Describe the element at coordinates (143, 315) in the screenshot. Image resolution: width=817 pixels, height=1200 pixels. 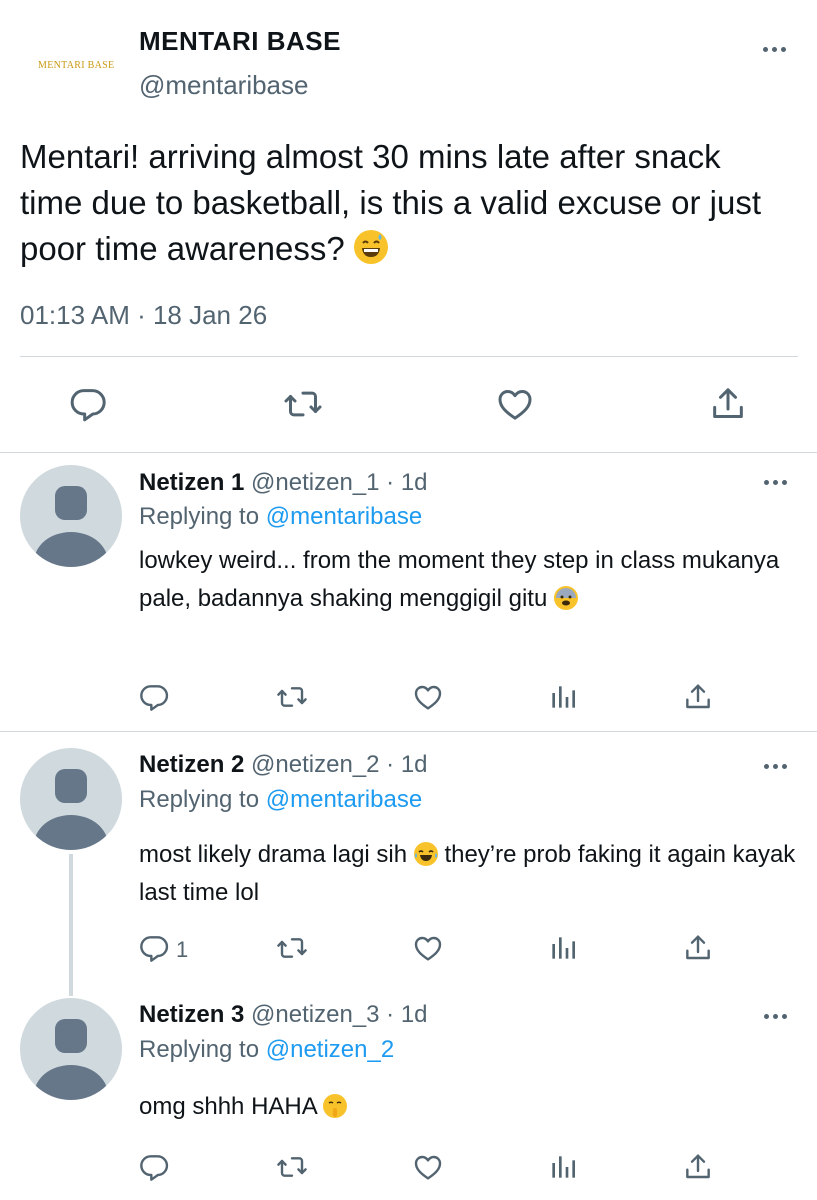
I see `tweet-timestamp: 01:13 AM · 18 Jan 26` at that location.